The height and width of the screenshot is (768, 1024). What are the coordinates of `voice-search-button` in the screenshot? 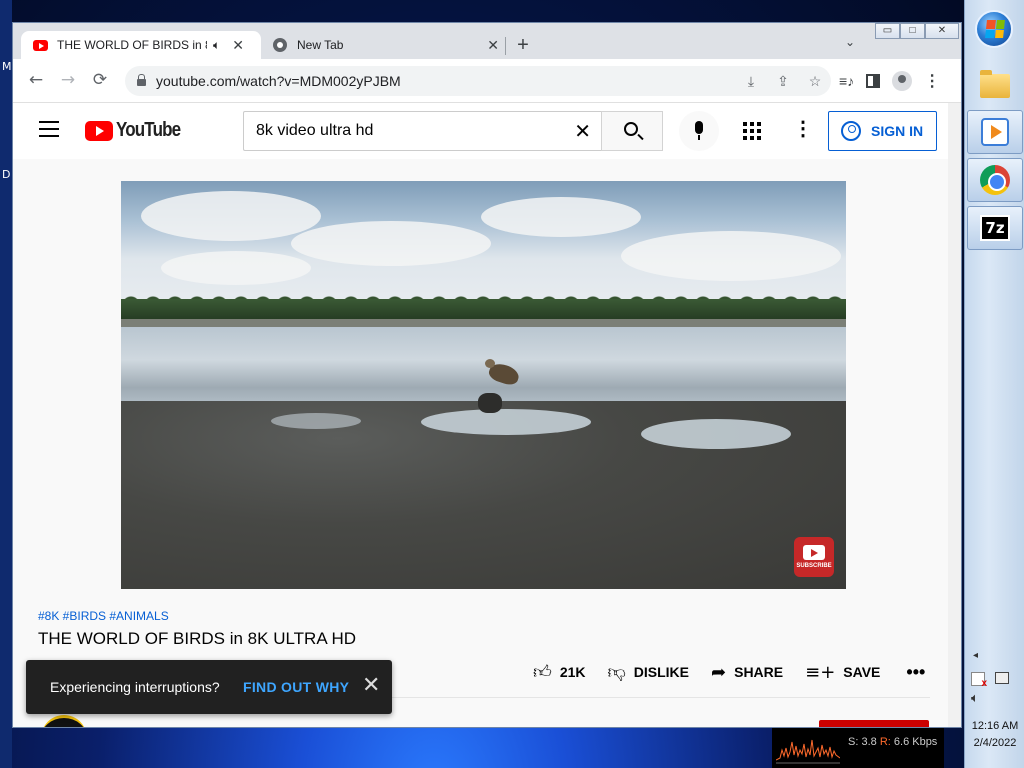 It's located at (699, 131).